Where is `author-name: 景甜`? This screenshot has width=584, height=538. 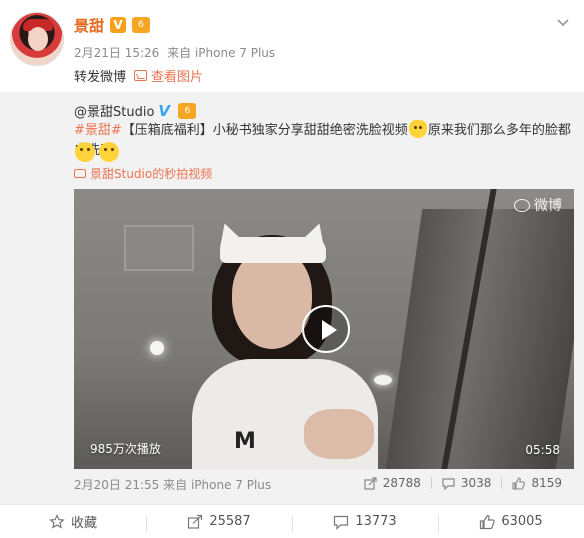
author-name: 景甜 is located at coordinates (89, 25).